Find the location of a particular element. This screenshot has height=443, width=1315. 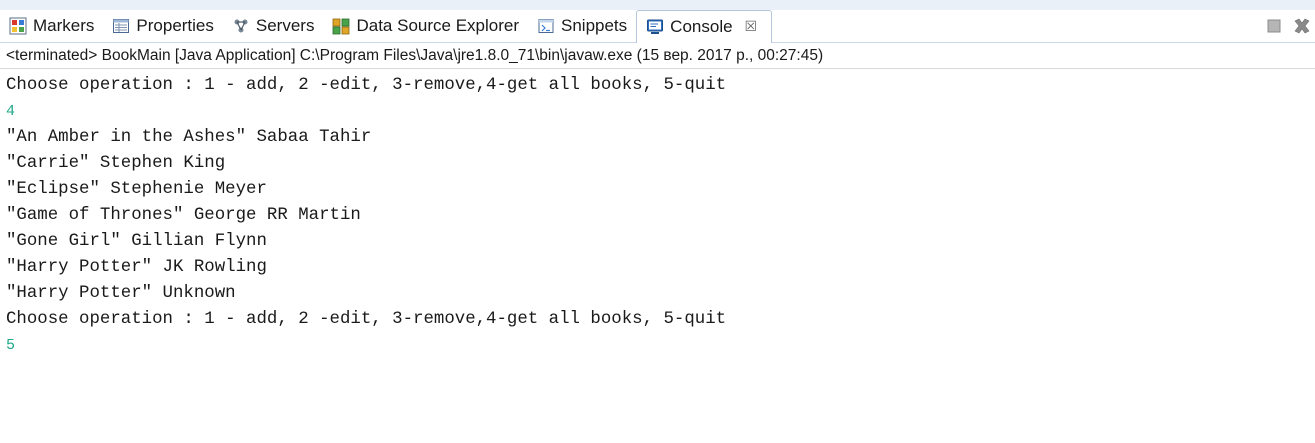

properties-icon is located at coordinates (121, 26).